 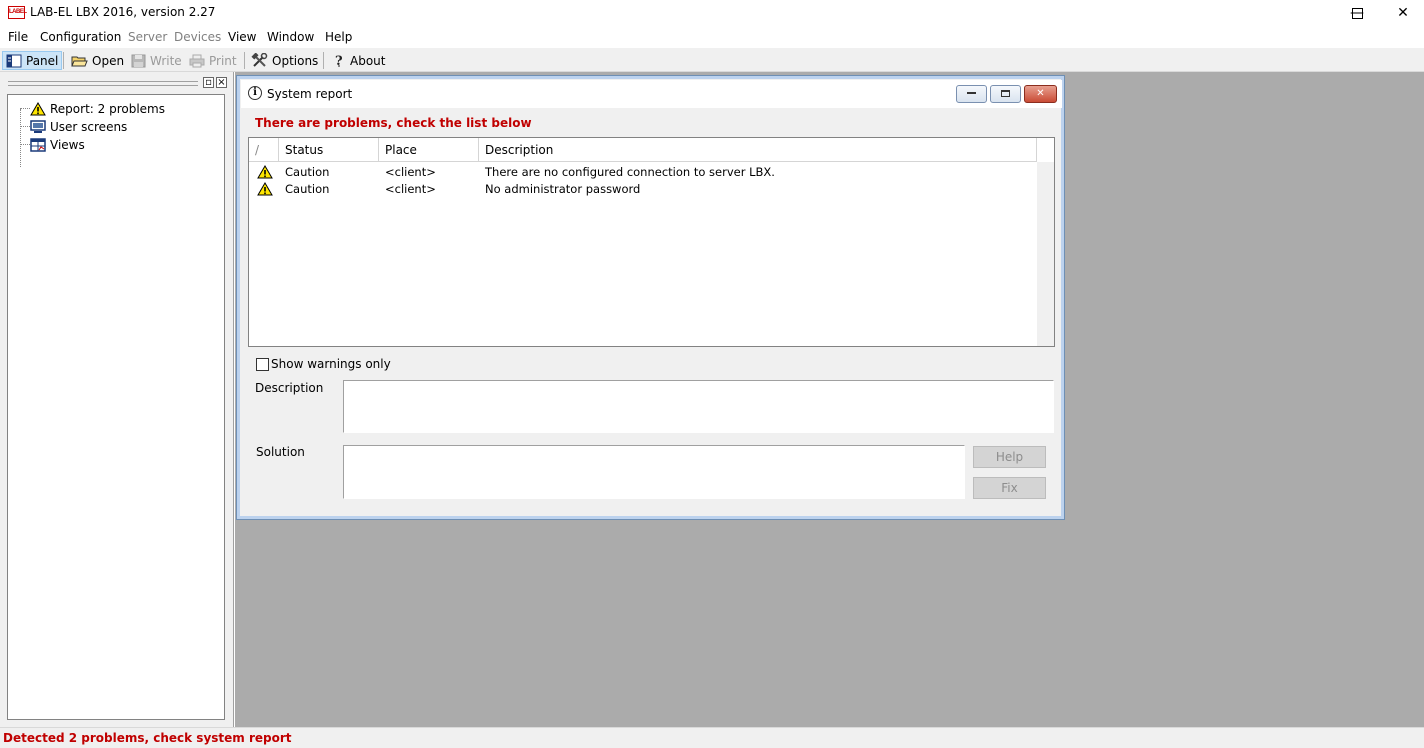 I want to click on tree-item-label: Report: 2 problems, so click(x=107, y=108).